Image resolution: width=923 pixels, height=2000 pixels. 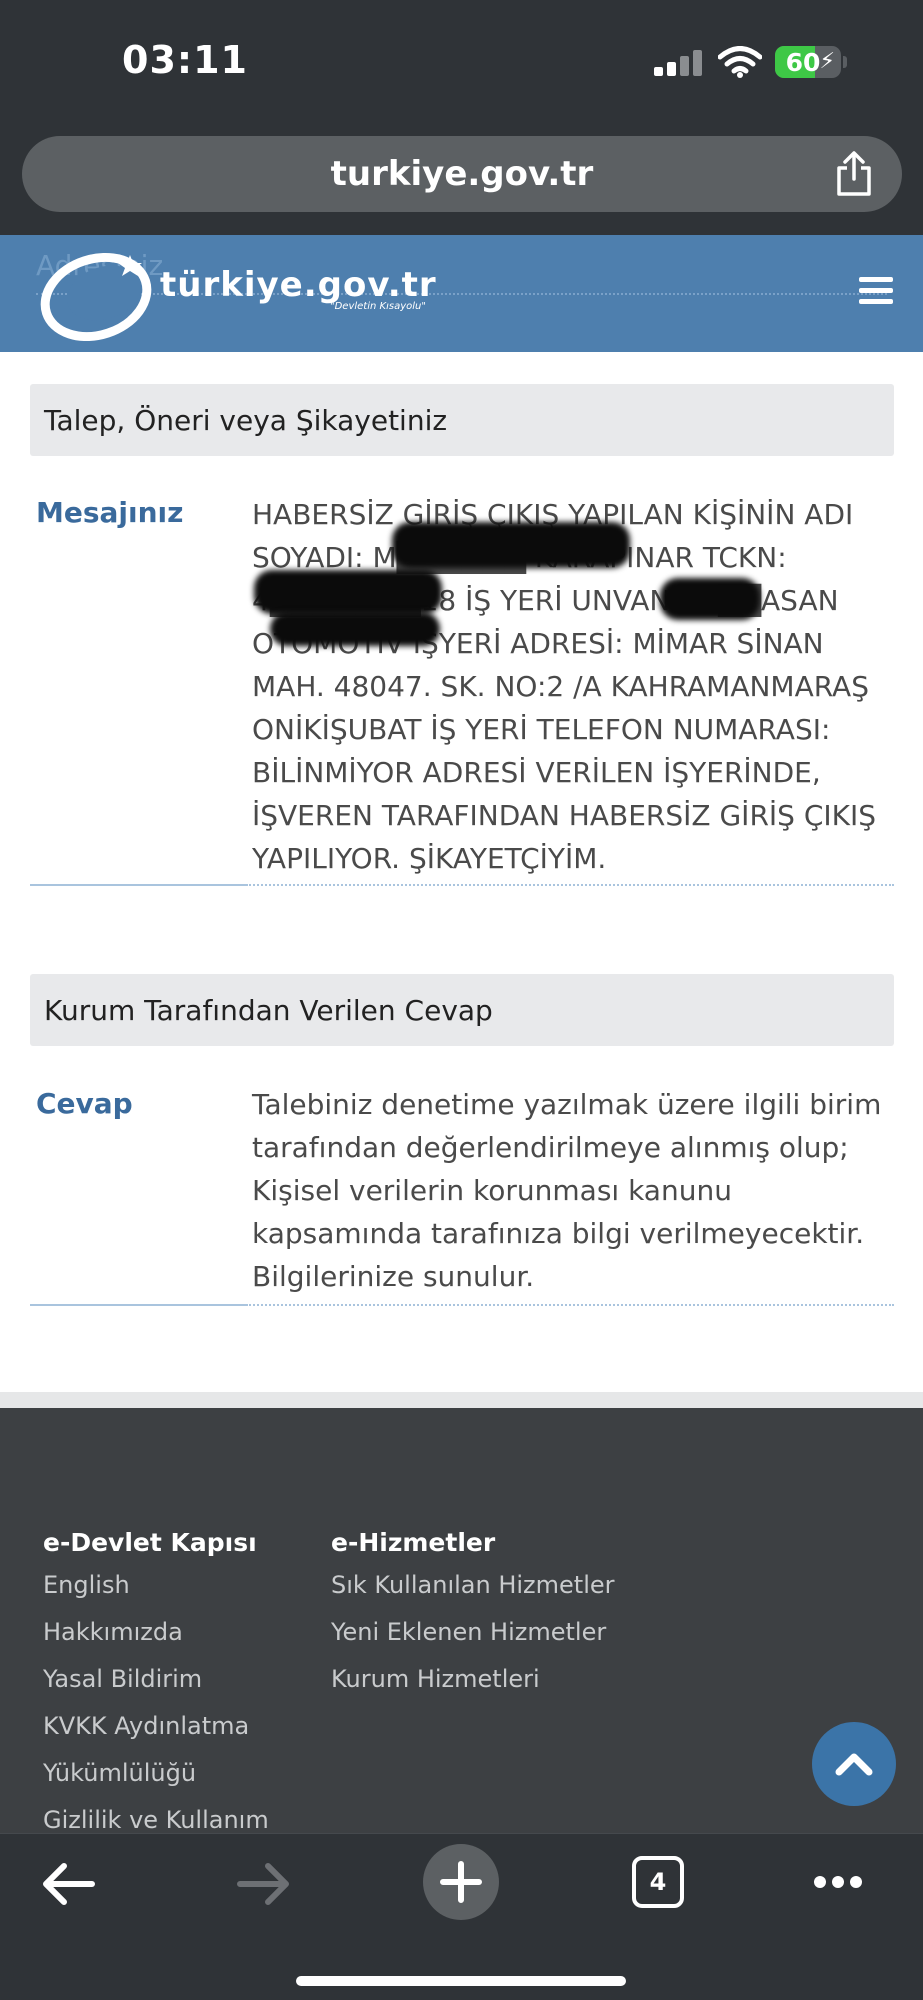 What do you see at coordinates (68, 1884) in the screenshot?
I see `back-arrow-icon` at bounding box center [68, 1884].